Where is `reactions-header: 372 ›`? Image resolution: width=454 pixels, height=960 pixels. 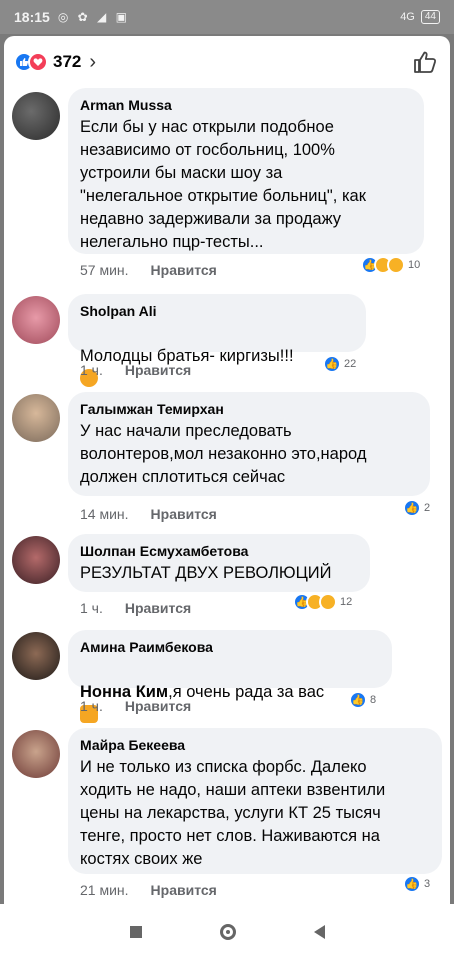
reactions-header: 372 › is located at coordinates (227, 62).